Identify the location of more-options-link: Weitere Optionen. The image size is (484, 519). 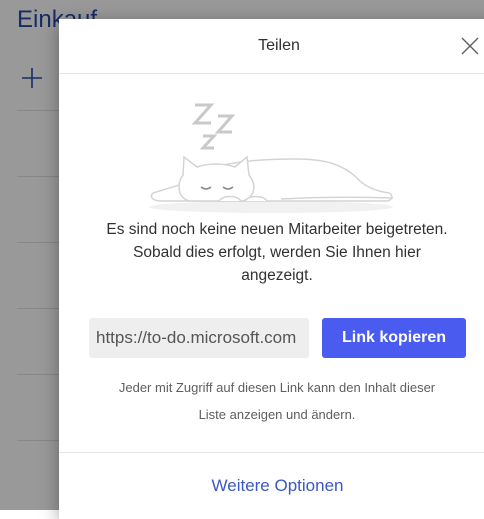
(271, 486).